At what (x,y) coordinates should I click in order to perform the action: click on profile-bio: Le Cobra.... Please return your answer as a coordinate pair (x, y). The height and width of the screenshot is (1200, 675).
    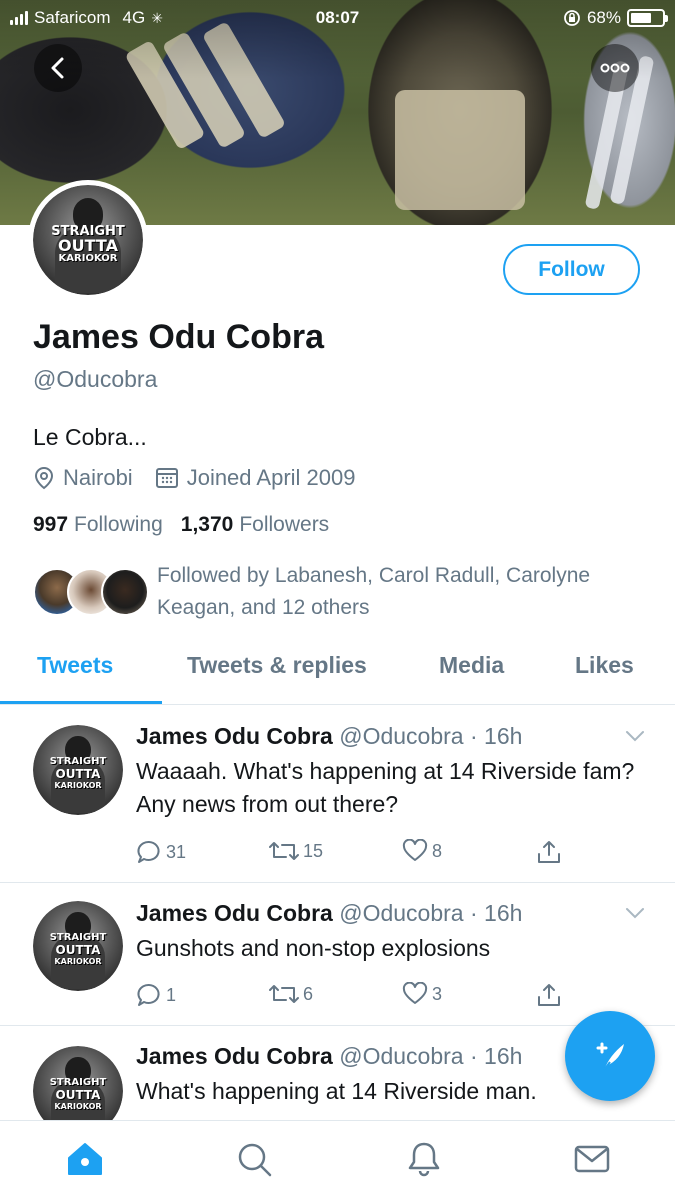
    Looking at the image, I should click on (90, 437).